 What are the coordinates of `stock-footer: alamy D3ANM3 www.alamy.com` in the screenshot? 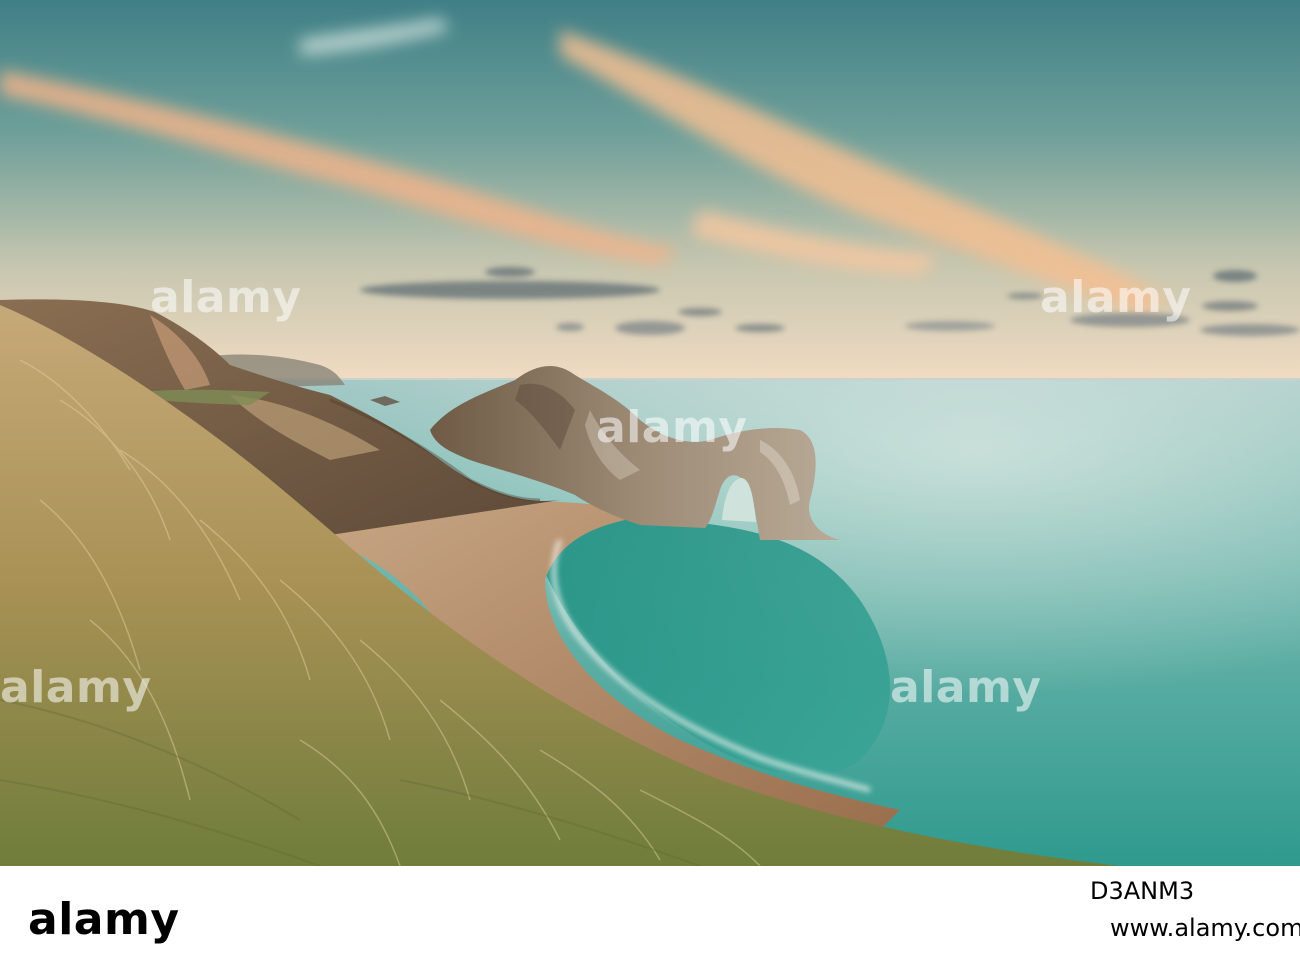 It's located at (650, 911).